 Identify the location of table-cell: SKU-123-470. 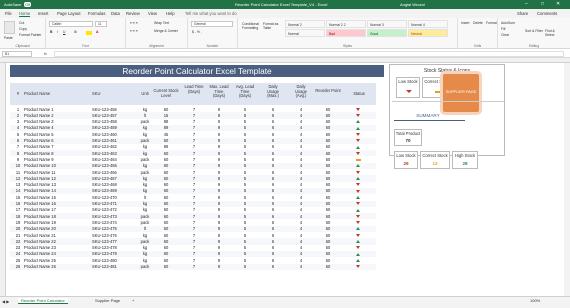
(114, 197).